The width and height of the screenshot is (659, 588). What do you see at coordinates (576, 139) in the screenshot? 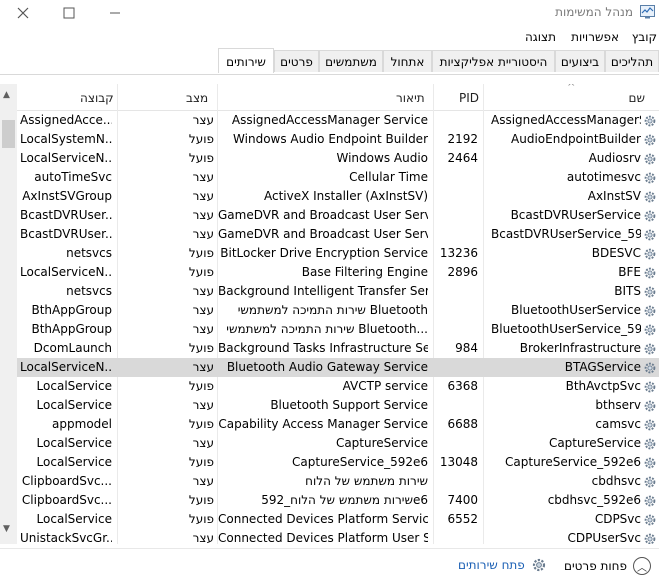
I see `service-name: AudioEndpointBuilder` at bounding box center [576, 139].